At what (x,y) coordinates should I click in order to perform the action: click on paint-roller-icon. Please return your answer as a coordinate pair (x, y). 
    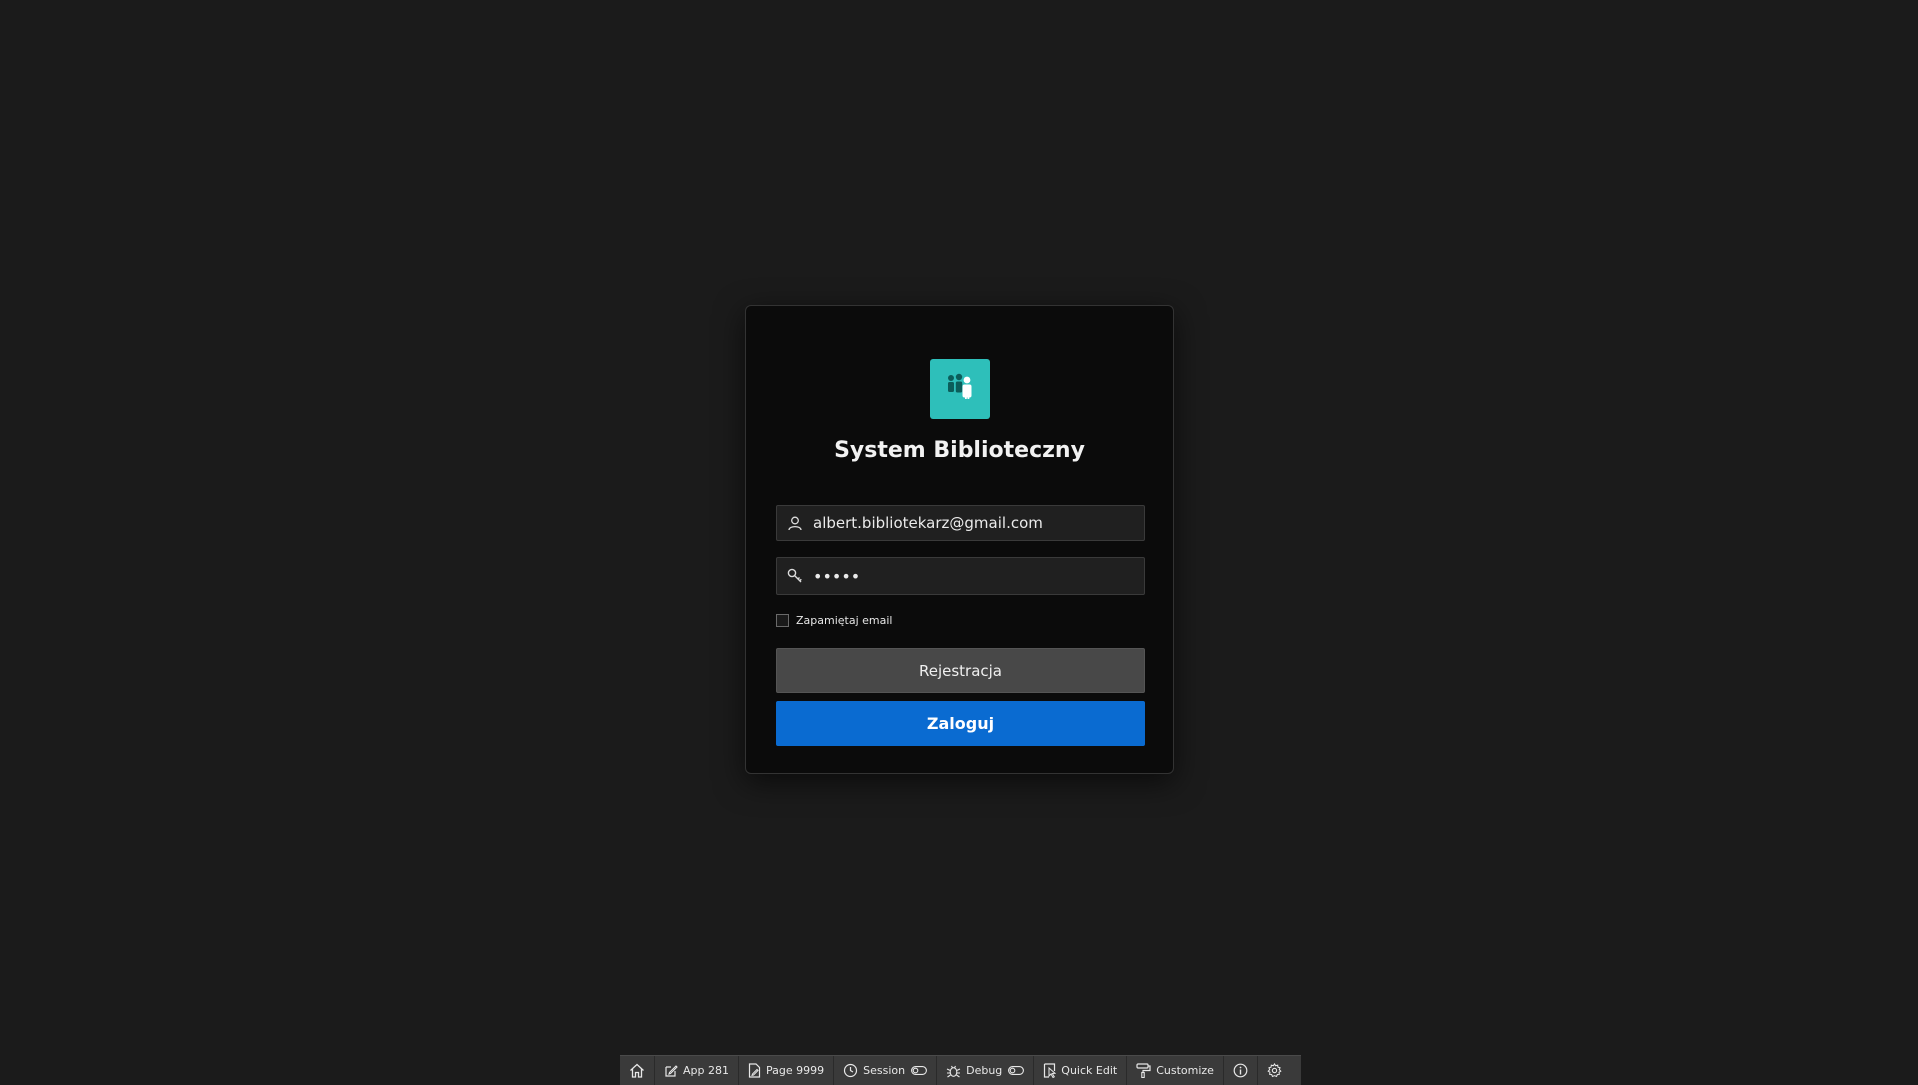
    Looking at the image, I should click on (1143, 1070).